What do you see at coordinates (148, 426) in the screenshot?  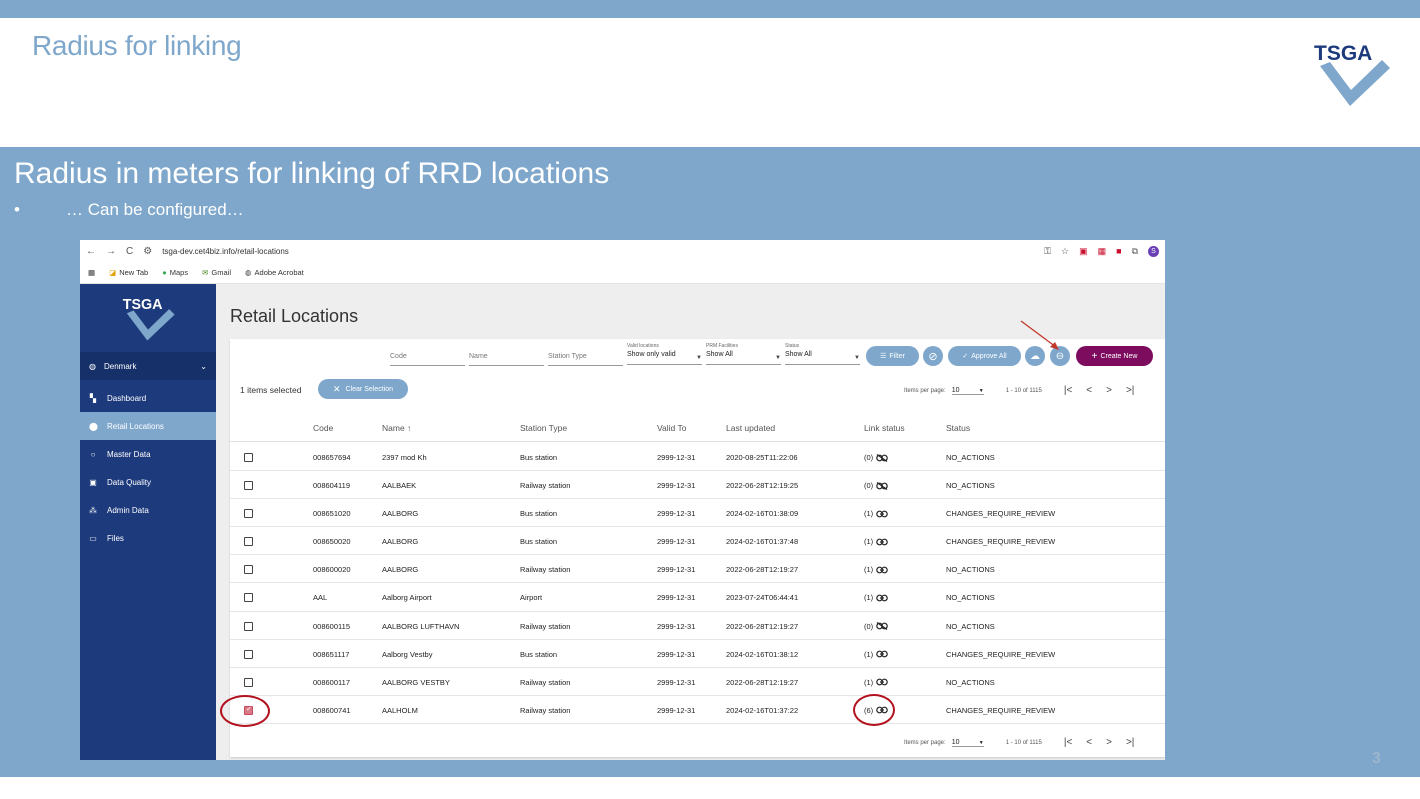 I see `sidebar-item-retail-locations: ⬤ Retail Locations` at bounding box center [148, 426].